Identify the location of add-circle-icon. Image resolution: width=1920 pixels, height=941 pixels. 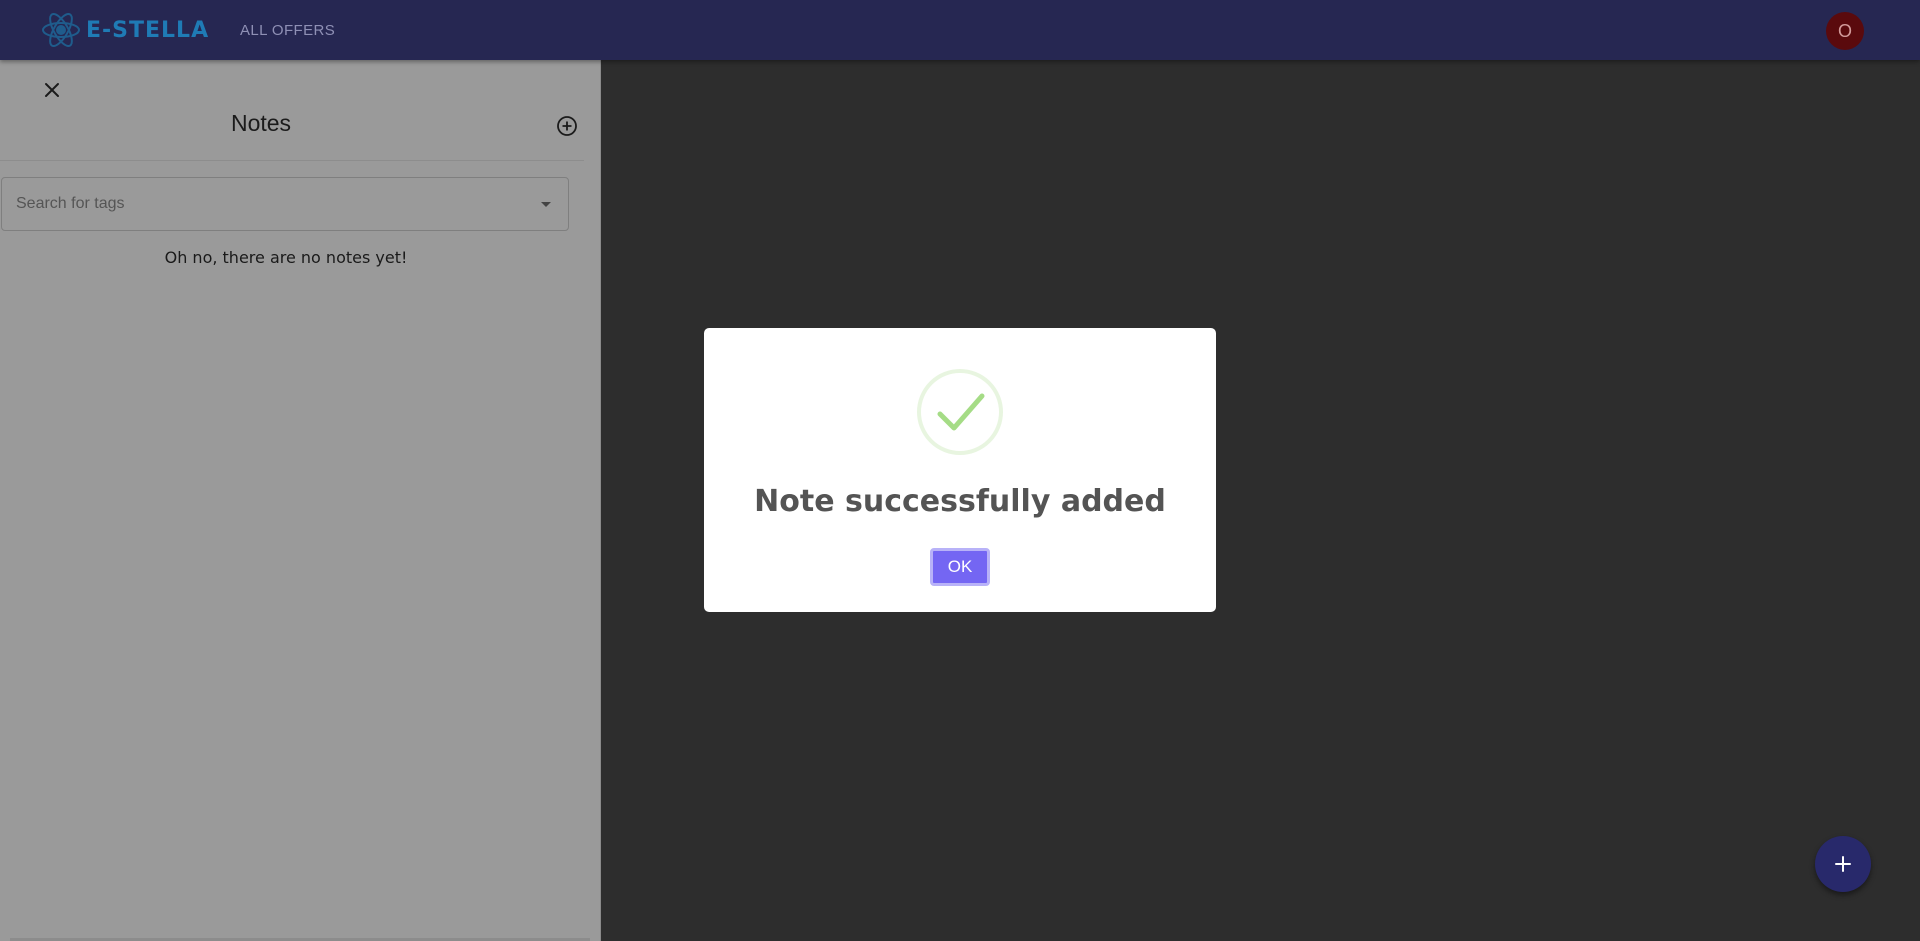
(567, 126).